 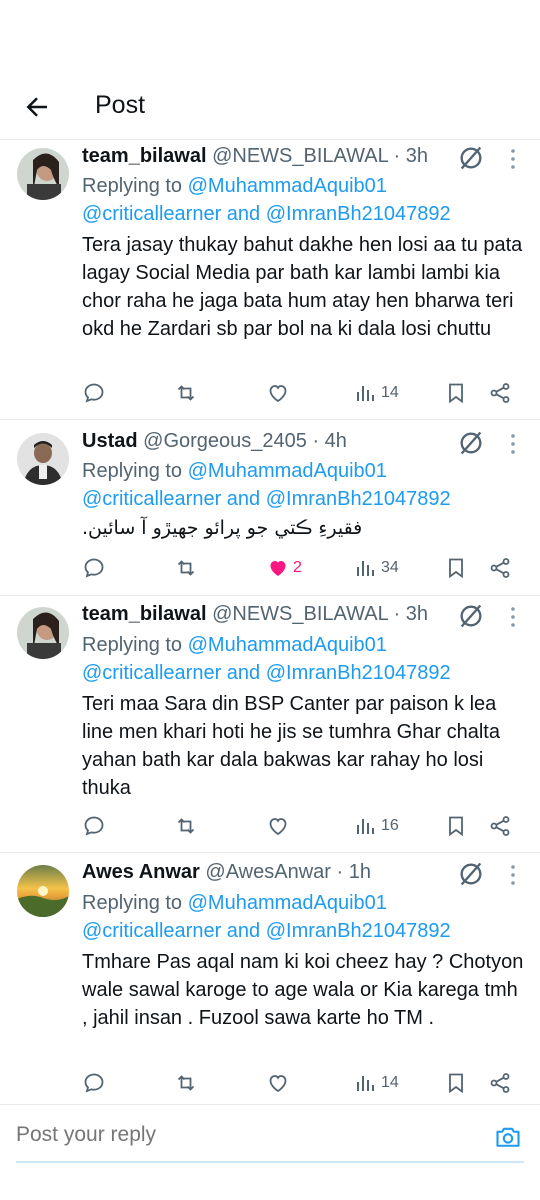 I want to click on action-bar: 2 34, so click(x=270, y=568).